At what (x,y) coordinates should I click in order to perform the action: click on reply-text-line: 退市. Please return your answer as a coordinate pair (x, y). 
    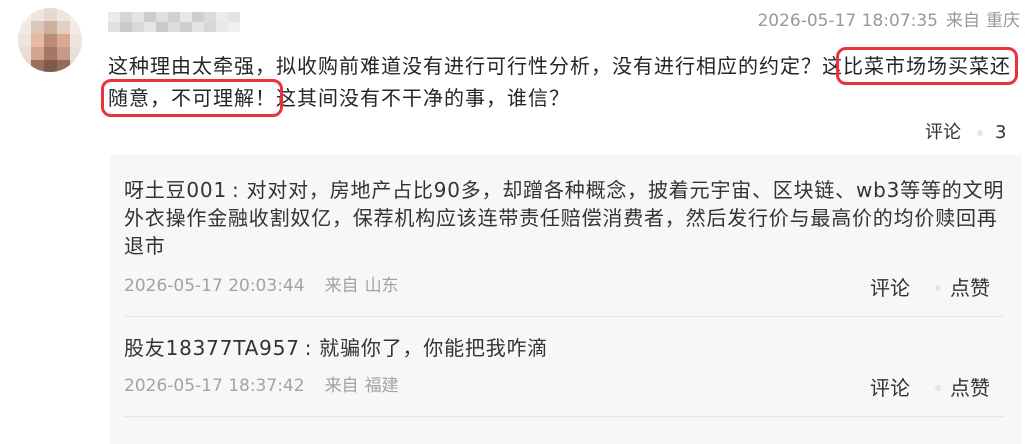
    Looking at the image, I should click on (564, 246).